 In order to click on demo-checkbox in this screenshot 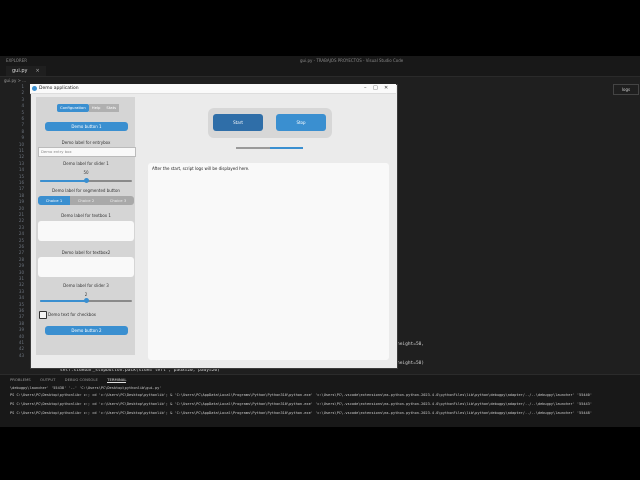, I will do `click(43, 315)`.